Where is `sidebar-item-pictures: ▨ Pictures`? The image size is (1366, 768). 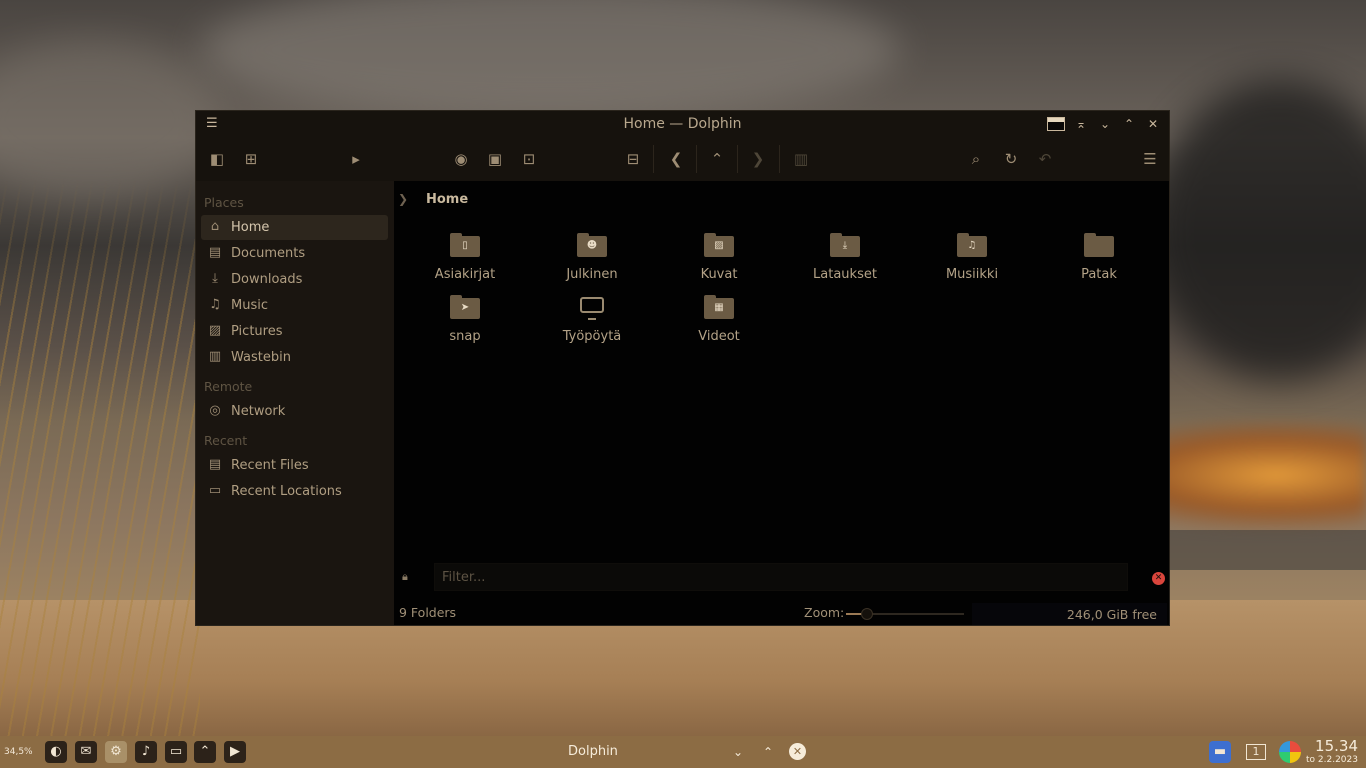
sidebar-item-pictures: ▨ Pictures is located at coordinates (294, 331).